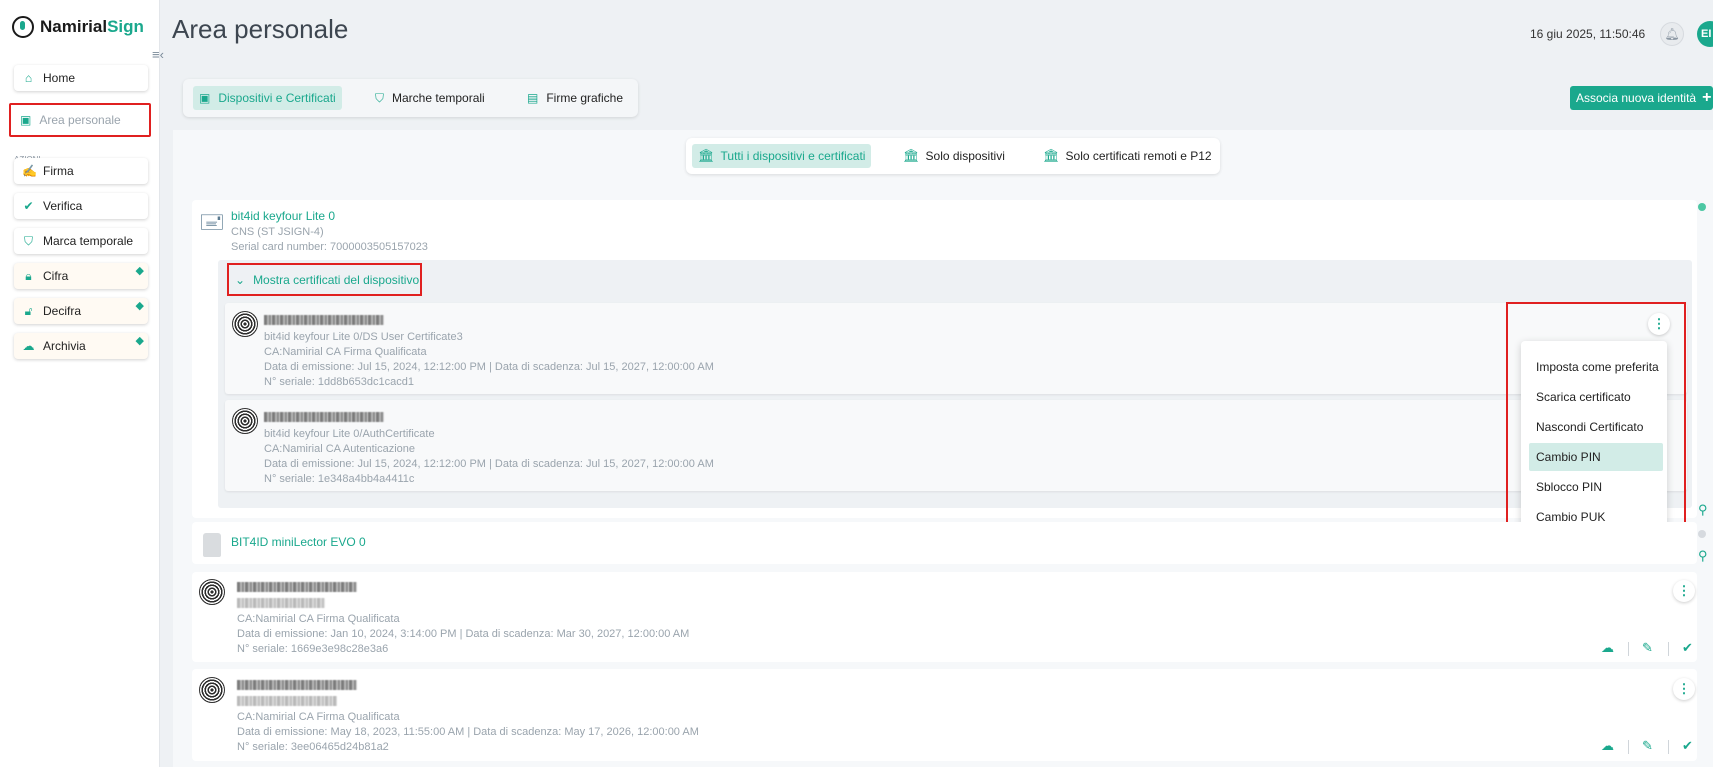  I want to click on certificate-serial: N° seriale: 1e348a4bb4a4411c, so click(339, 479).